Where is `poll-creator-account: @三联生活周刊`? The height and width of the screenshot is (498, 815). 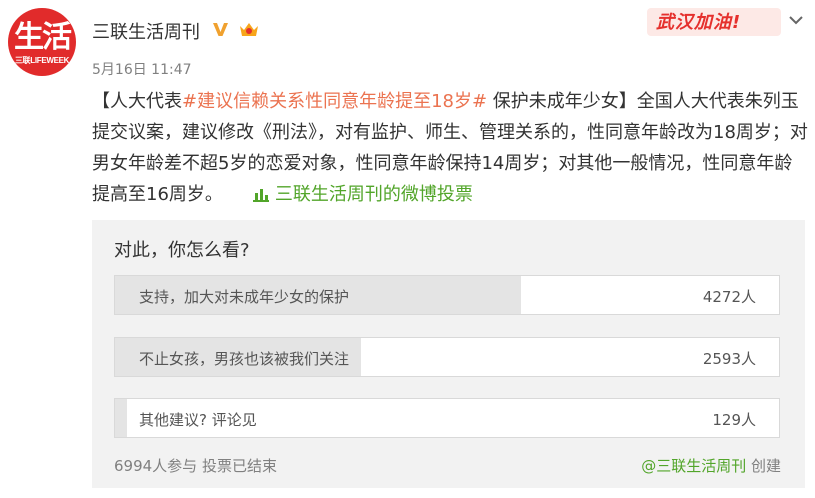
poll-creator-account: @三联生活周刊 is located at coordinates (693, 466).